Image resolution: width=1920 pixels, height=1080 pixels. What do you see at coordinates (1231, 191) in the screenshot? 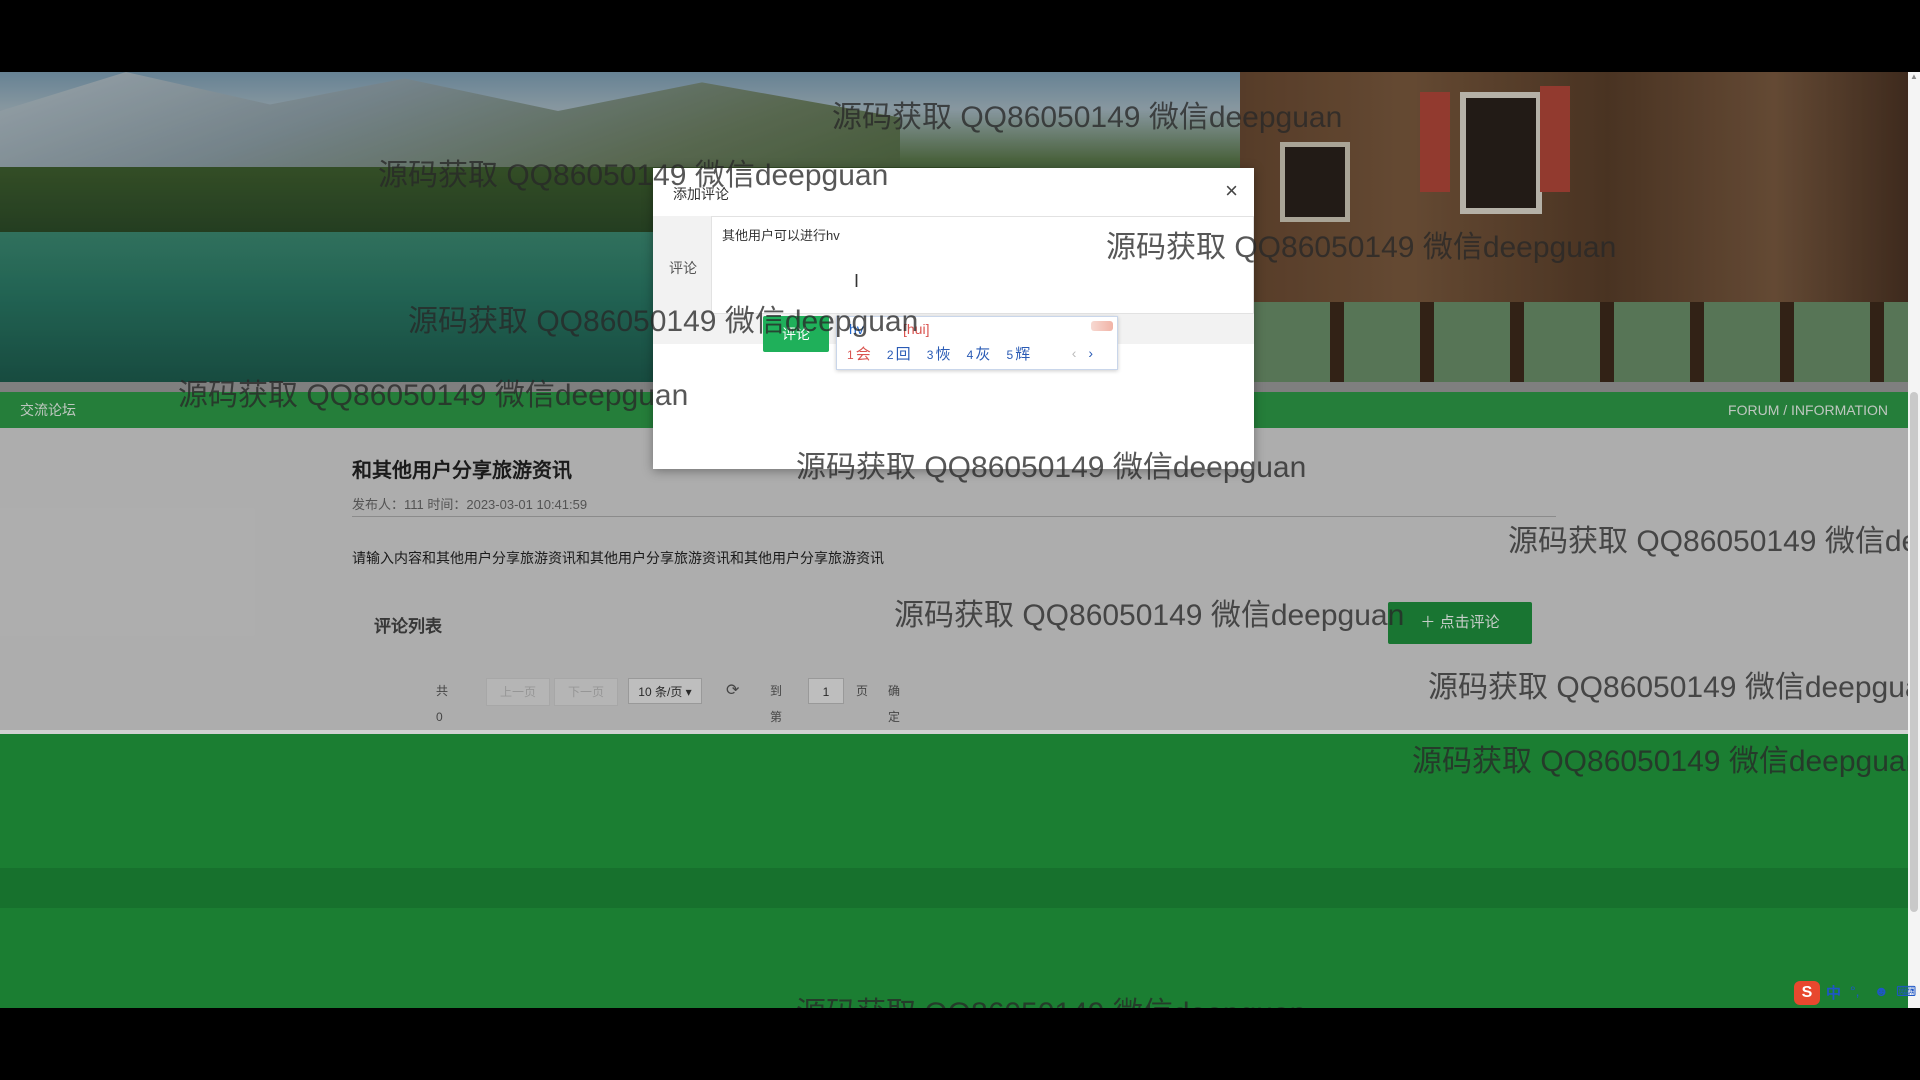
I see `close-icon: ×` at bounding box center [1231, 191].